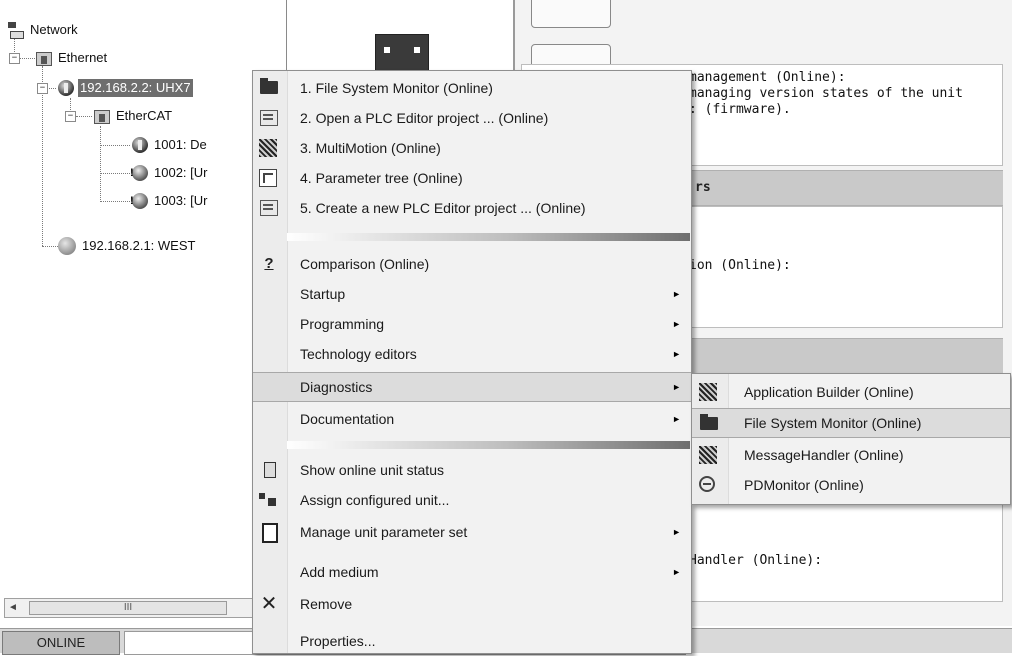 The width and height of the screenshot is (1012, 656). What do you see at coordinates (472, 572) in the screenshot?
I see `menu-item-add-medium: Add medium ►` at bounding box center [472, 572].